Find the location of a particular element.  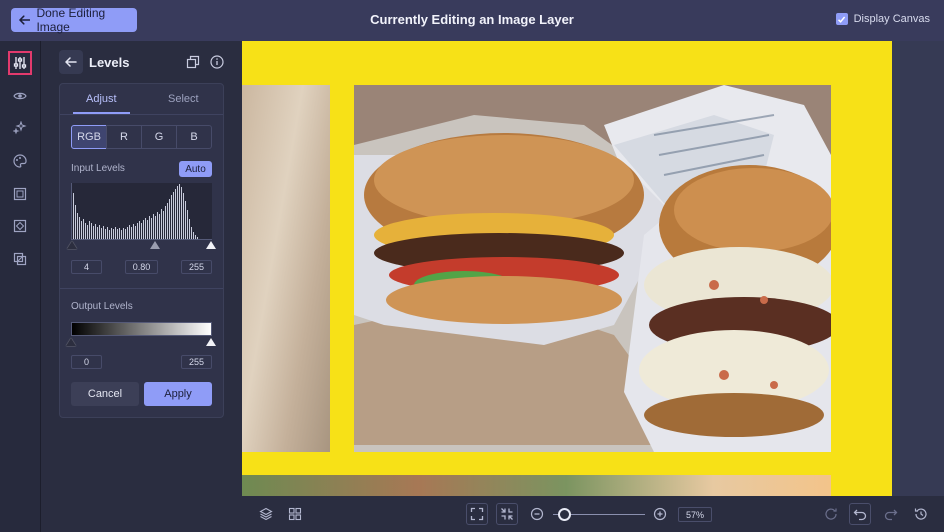

black-point-handle is located at coordinates (72, 245).